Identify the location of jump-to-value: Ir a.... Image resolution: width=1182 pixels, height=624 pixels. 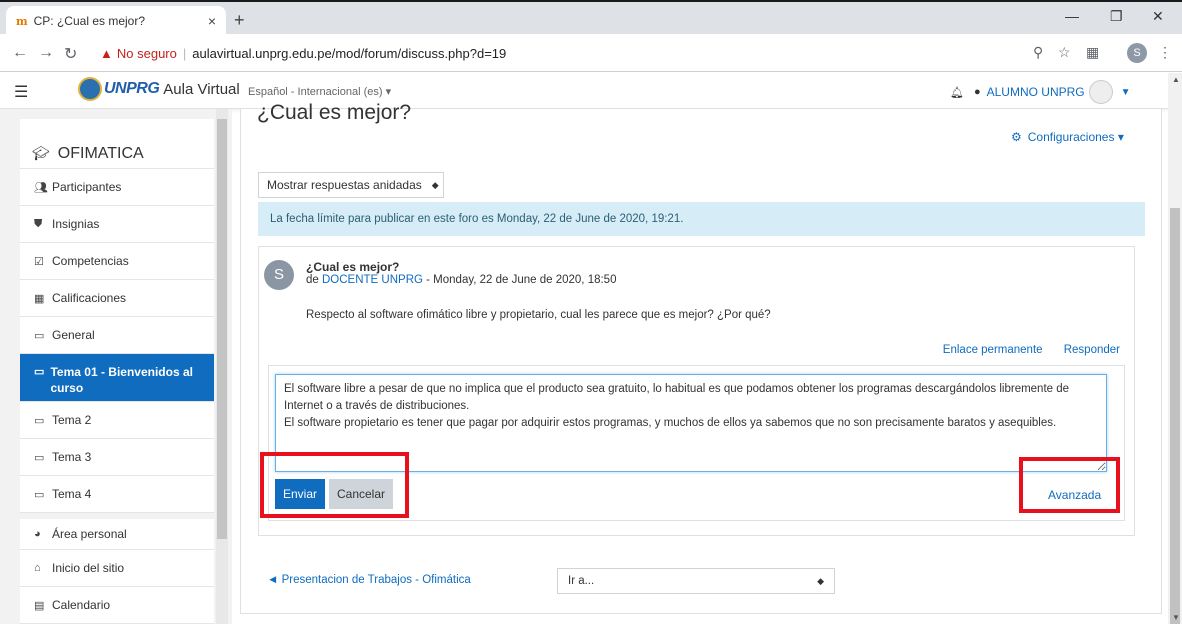
(581, 581).